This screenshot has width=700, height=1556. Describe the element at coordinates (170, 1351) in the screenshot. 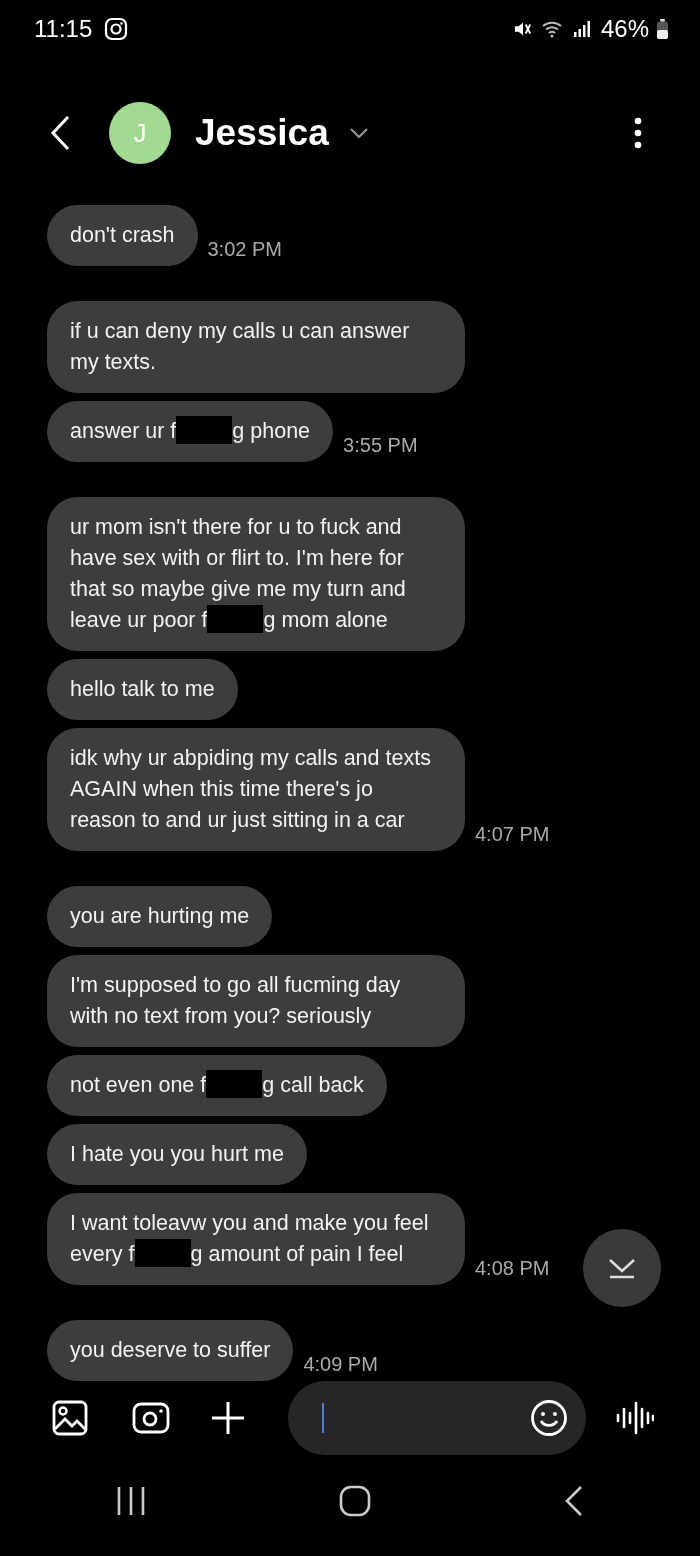

I see `message-text: you deserve to suffer` at that location.